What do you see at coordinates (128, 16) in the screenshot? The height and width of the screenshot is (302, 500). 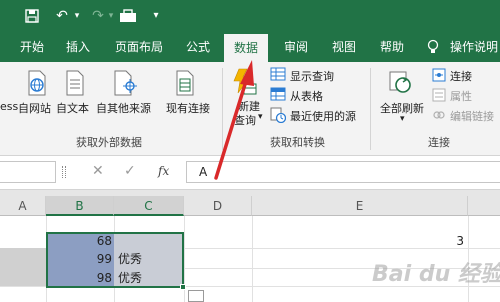 I see `toolbar-tool-icon` at bounding box center [128, 16].